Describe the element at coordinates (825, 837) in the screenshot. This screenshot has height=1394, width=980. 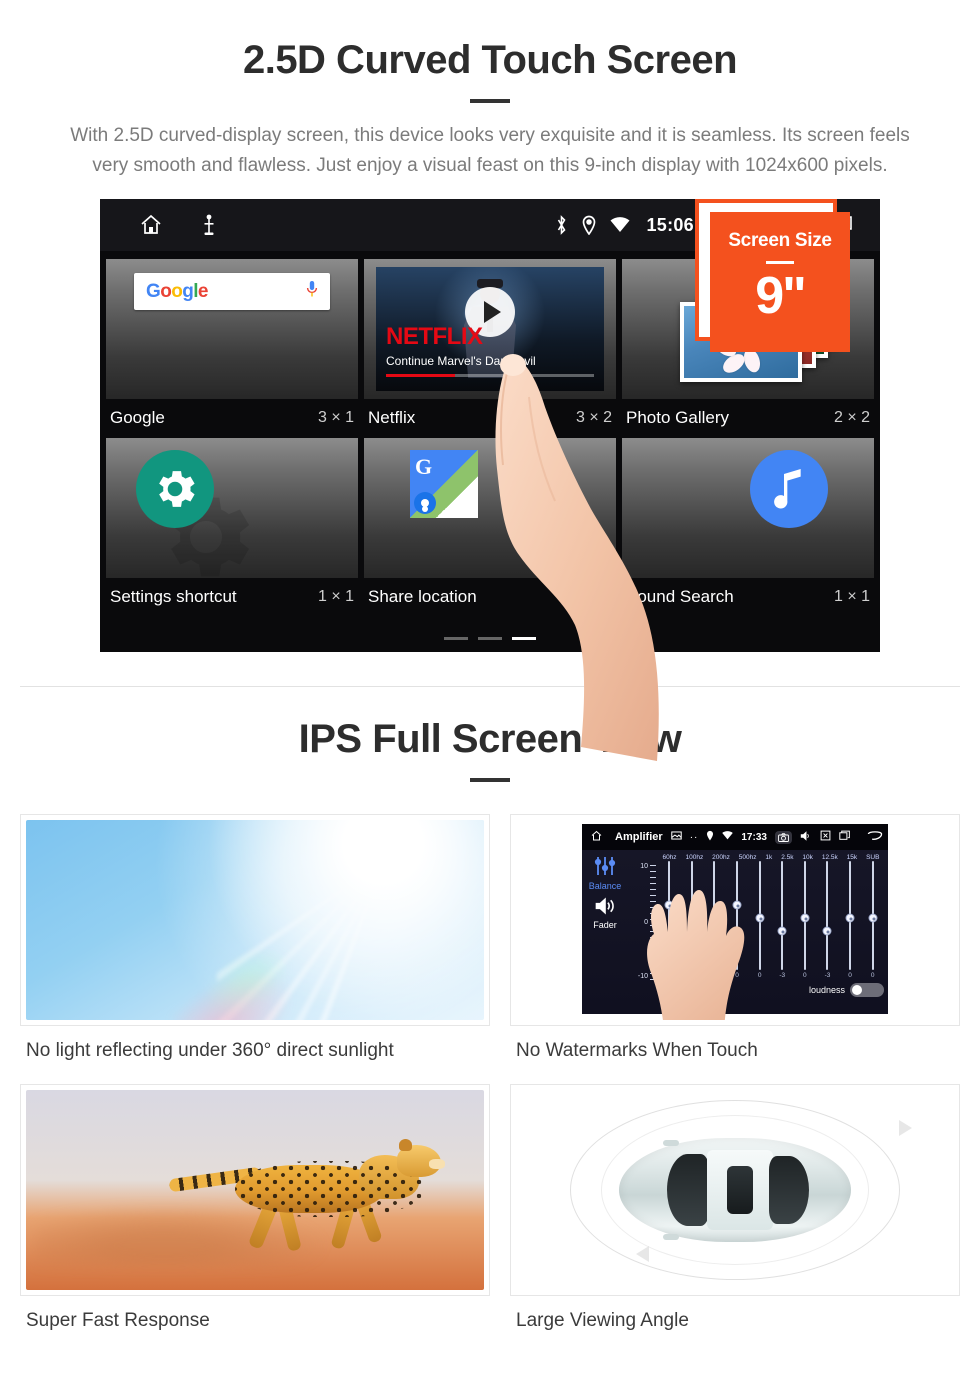
I see `close-box-icon` at that location.